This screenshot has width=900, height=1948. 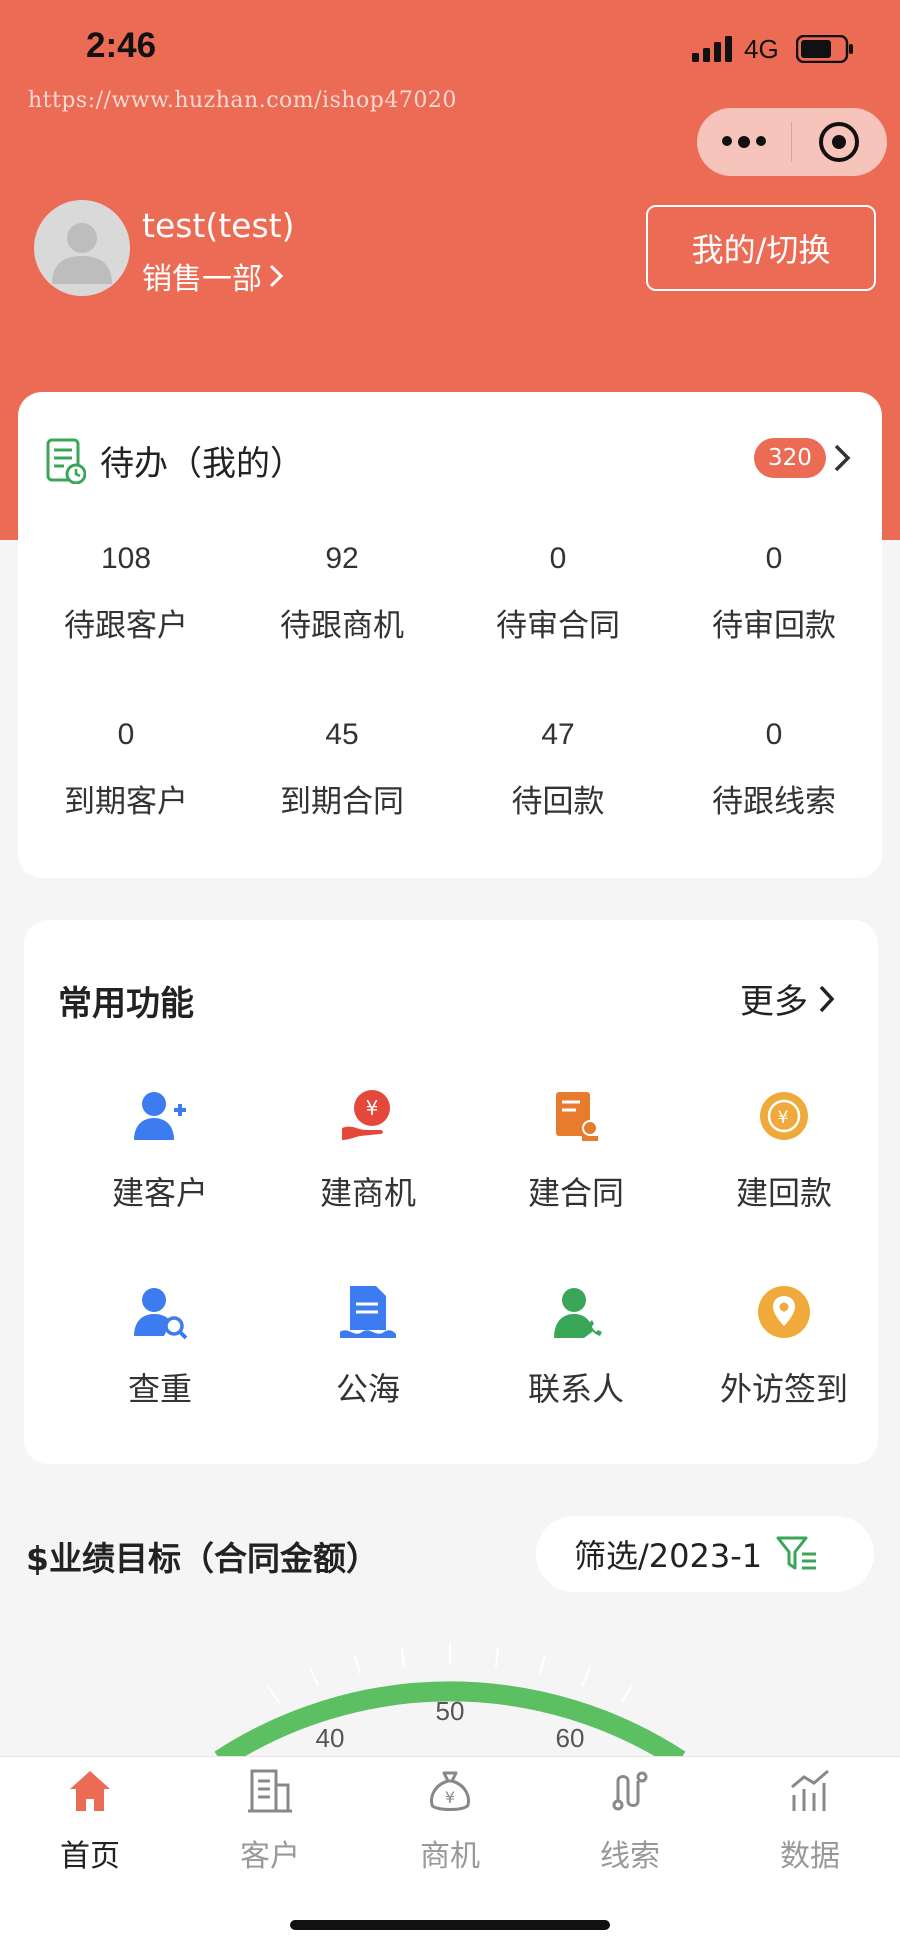 What do you see at coordinates (160, 1345) in the screenshot?
I see `duplicate-check-button: 查重` at bounding box center [160, 1345].